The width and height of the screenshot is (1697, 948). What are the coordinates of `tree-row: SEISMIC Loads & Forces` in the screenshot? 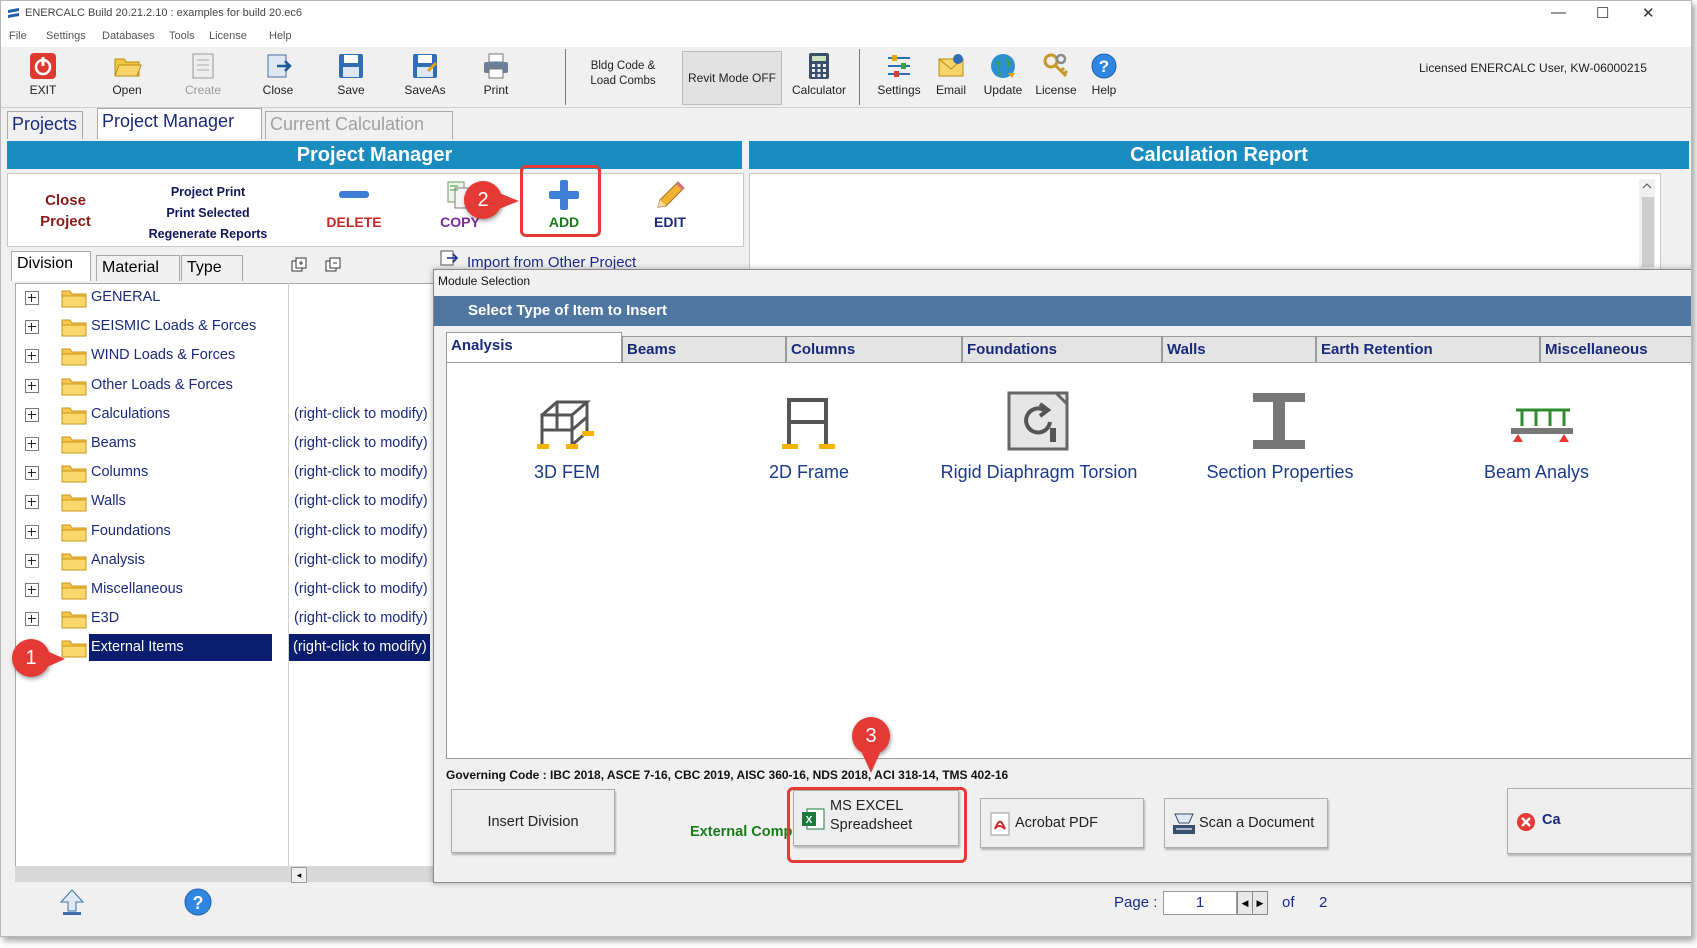 It's located at (225, 327).